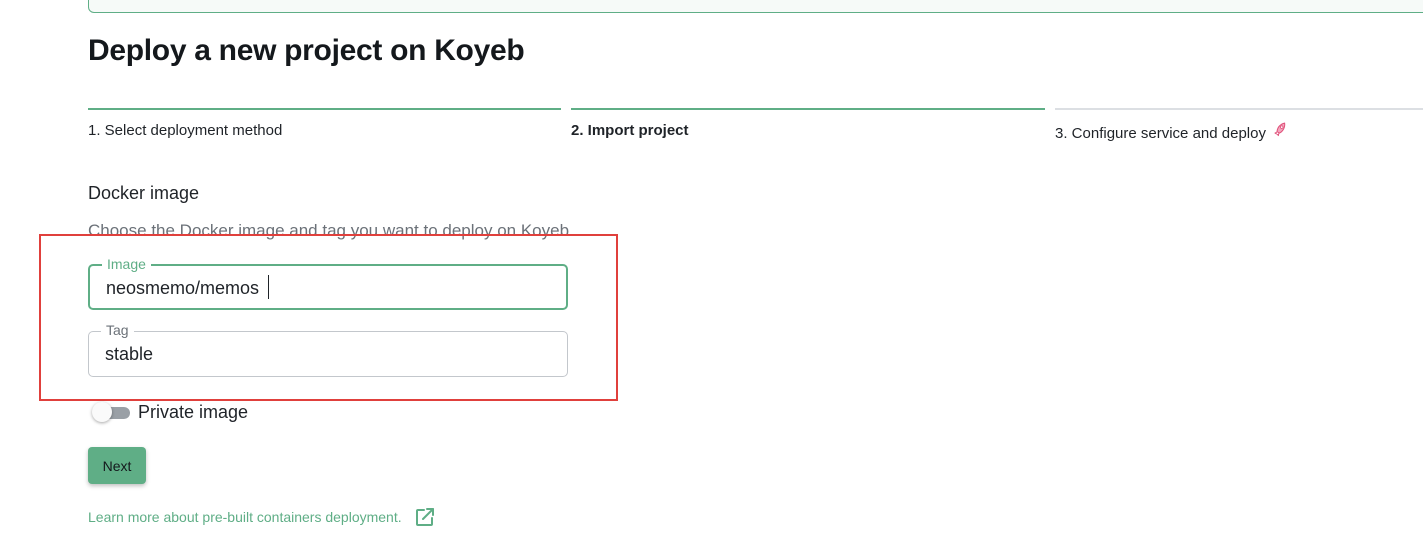 The image size is (1423, 545). What do you see at coordinates (117, 330) in the screenshot?
I see `tag-field-label: Tag` at bounding box center [117, 330].